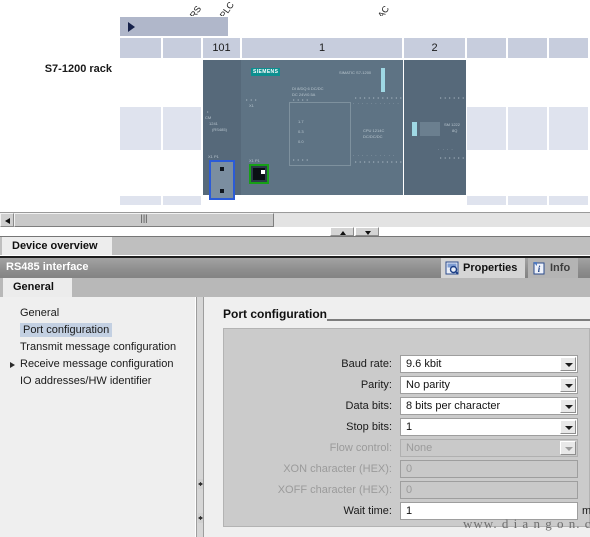 The height and width of the screenshot is (537, 590). I want to click on scrollbar-track, so click(432, 220).